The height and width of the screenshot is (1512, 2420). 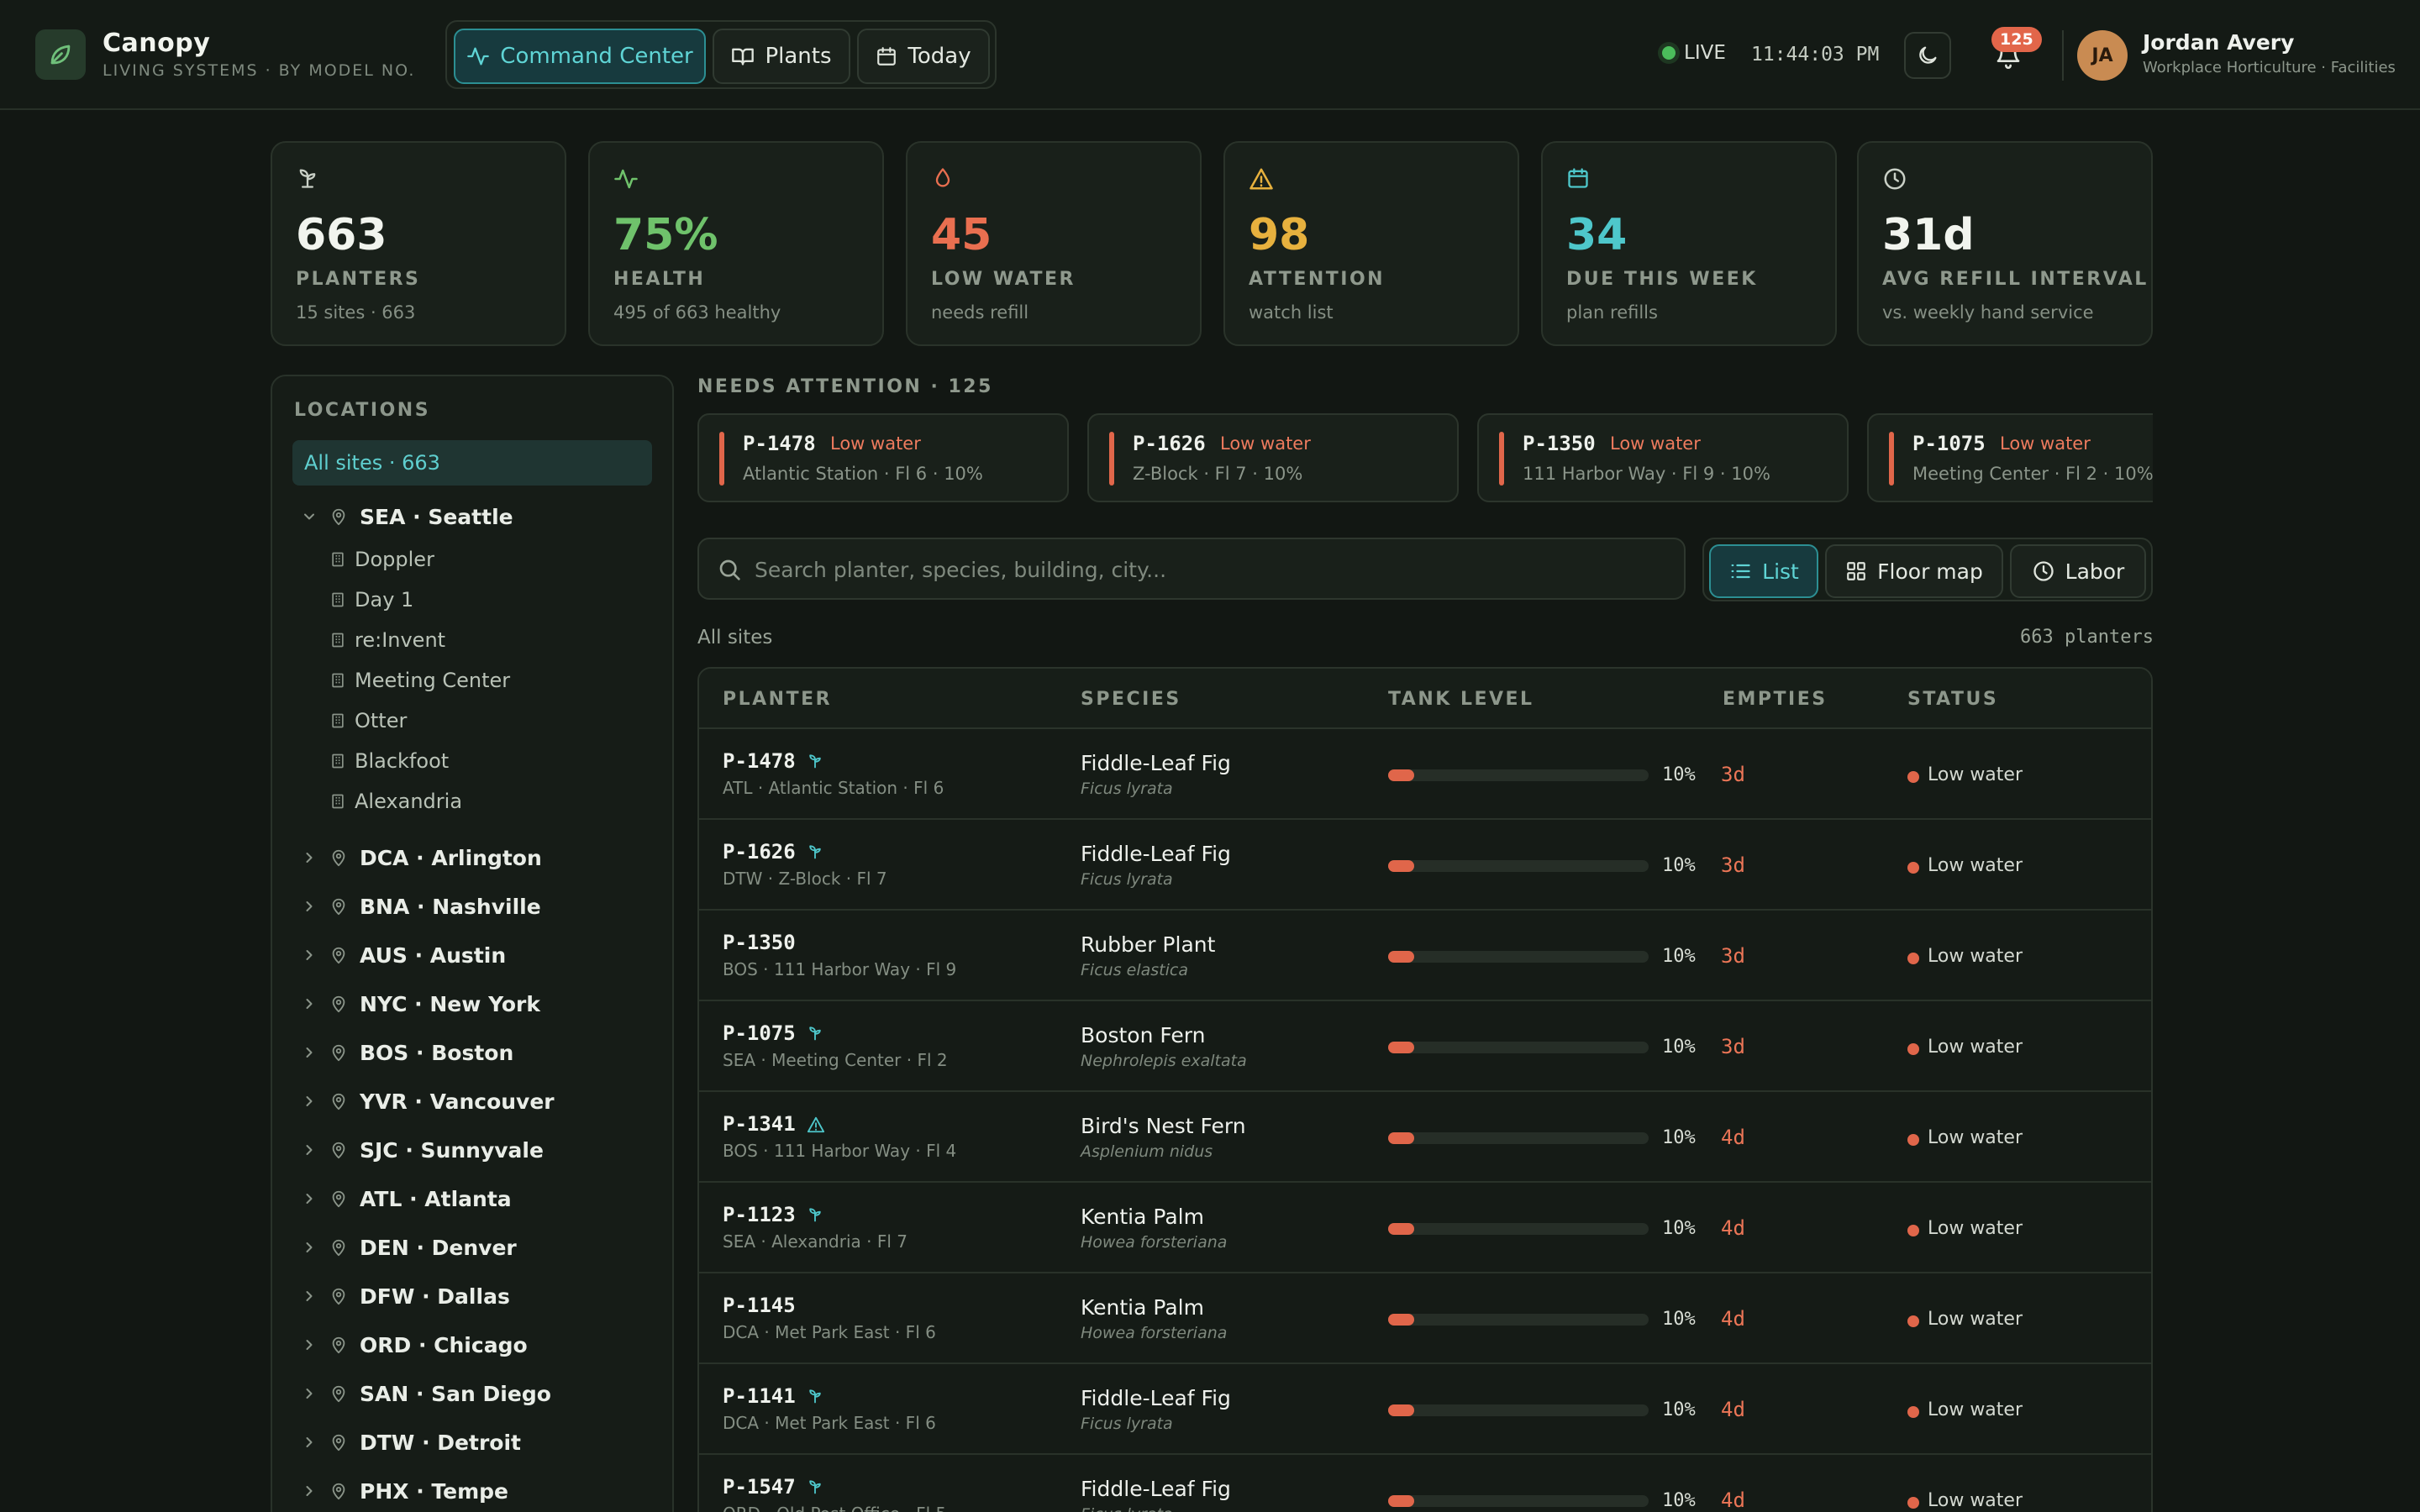 What do you see at coordinates (1164, 1061) in the screenshot?
I see `species-scientific: Nephrolepis exaltata` at bounding box center [1164, 1061].